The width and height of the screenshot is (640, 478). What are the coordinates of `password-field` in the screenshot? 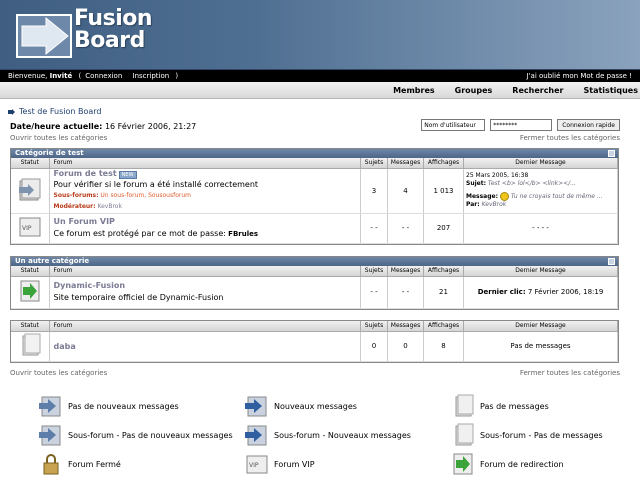 It's located at (521, 125).